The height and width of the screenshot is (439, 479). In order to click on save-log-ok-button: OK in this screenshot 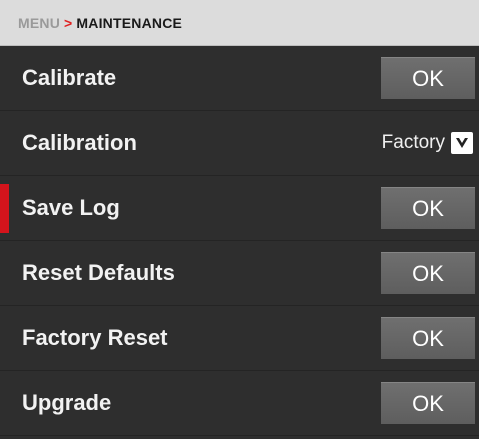, I will do `click(428, 208)`.